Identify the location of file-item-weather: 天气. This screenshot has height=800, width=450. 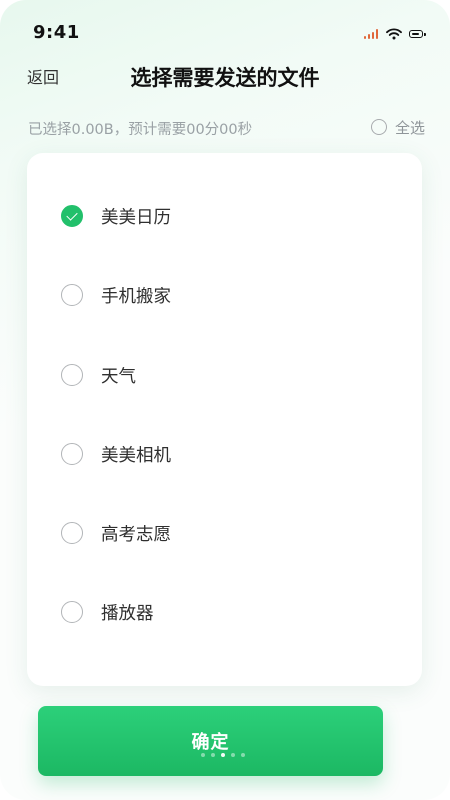
(98, 375).